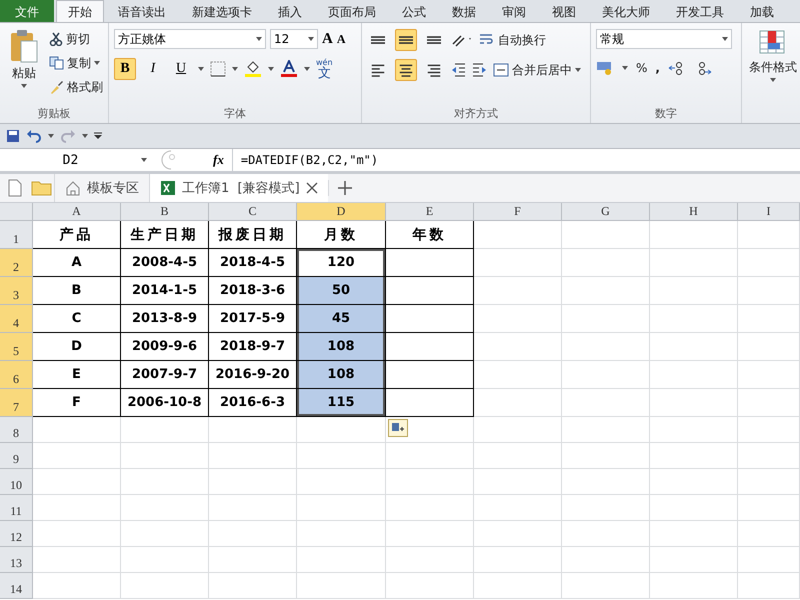 This screenshot has height=600, width=800. What do you see at coordinates (289, 69) in the screenshot?
I see `font-color-icon` at bounding box center [289, 69].